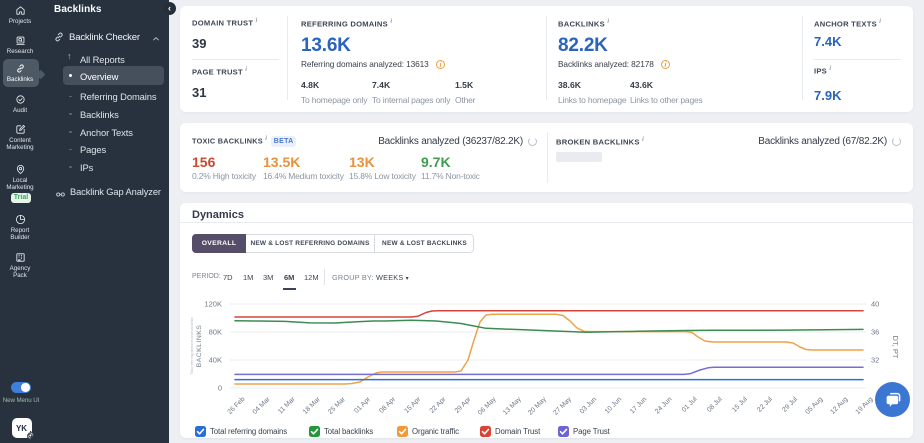 Image resolution: width=924 pixels, height=443 pixels. Describe the element at coordinates (463, 404) in the screenshot. I see `svg-text: 29 Apr` at that location.